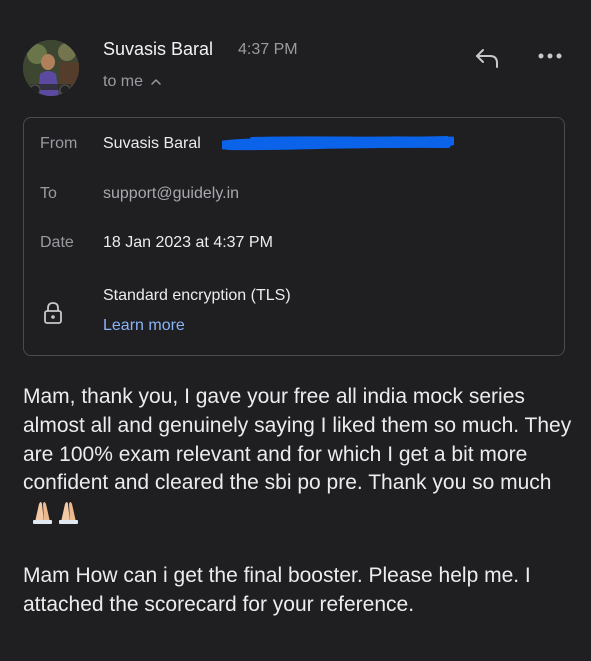 Image resolution: width=591 pixels, height=661 pixels. I want to click on avatar-photo, so click(51, 68).